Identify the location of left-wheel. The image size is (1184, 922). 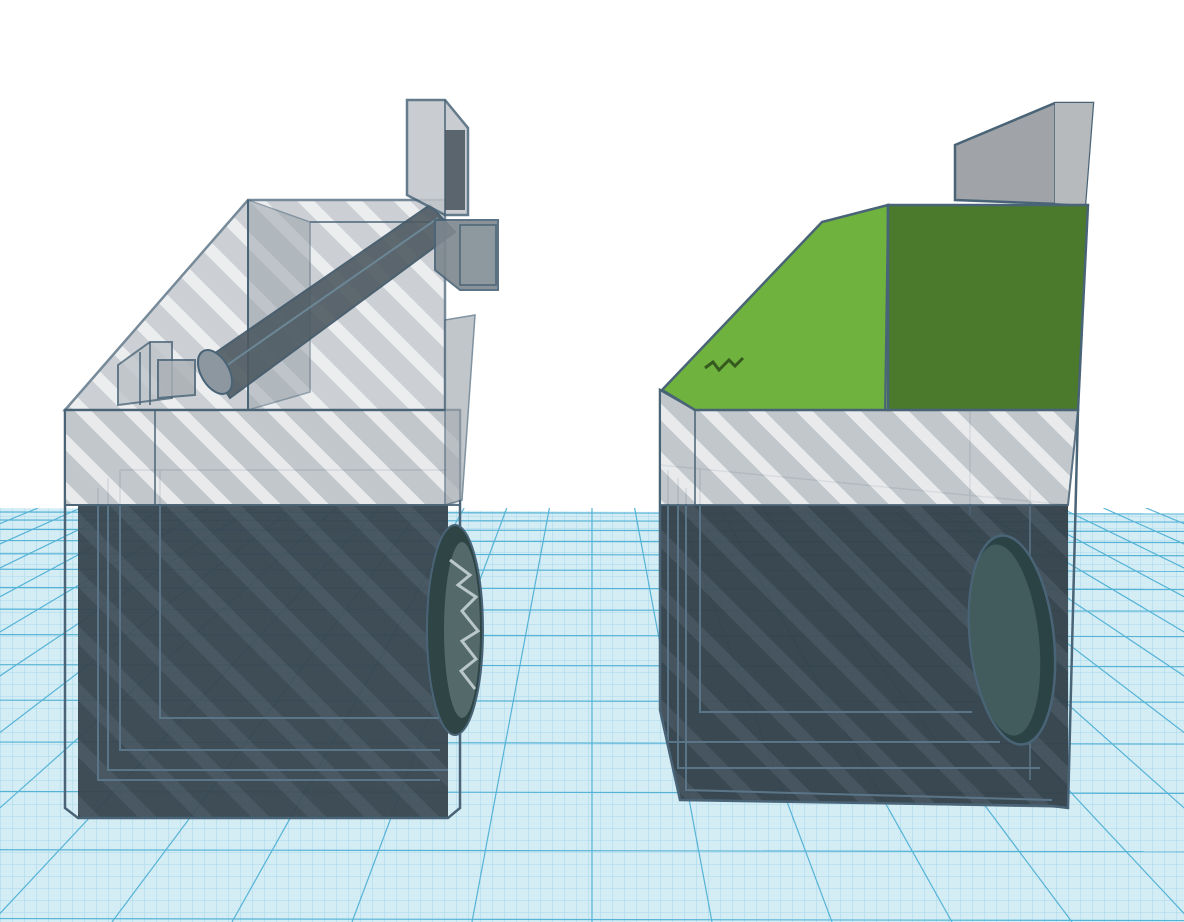
(455, 630).